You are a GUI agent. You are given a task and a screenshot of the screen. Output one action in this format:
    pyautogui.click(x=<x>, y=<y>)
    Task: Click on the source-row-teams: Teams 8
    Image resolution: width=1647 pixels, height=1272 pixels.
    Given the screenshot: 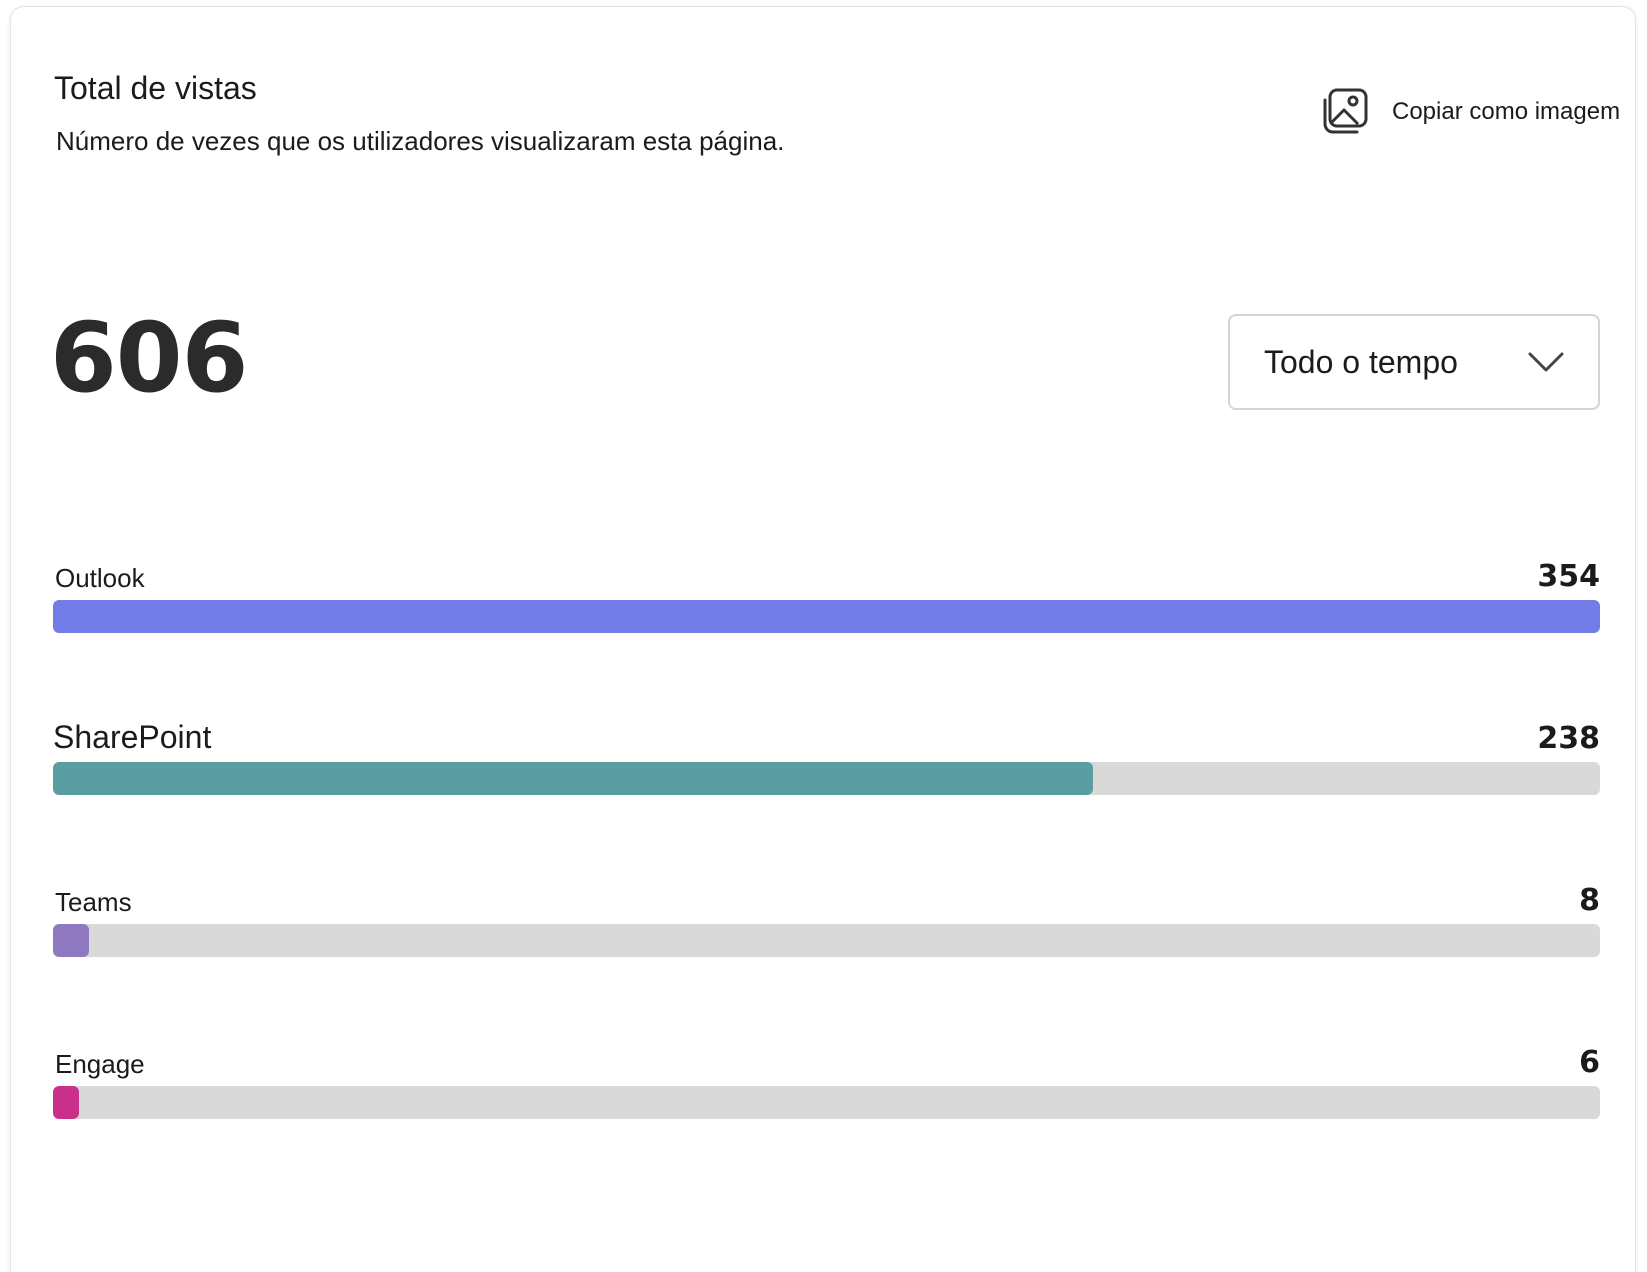 What is the action you would take?
    pyautogui.click(x=826, y=953)
    